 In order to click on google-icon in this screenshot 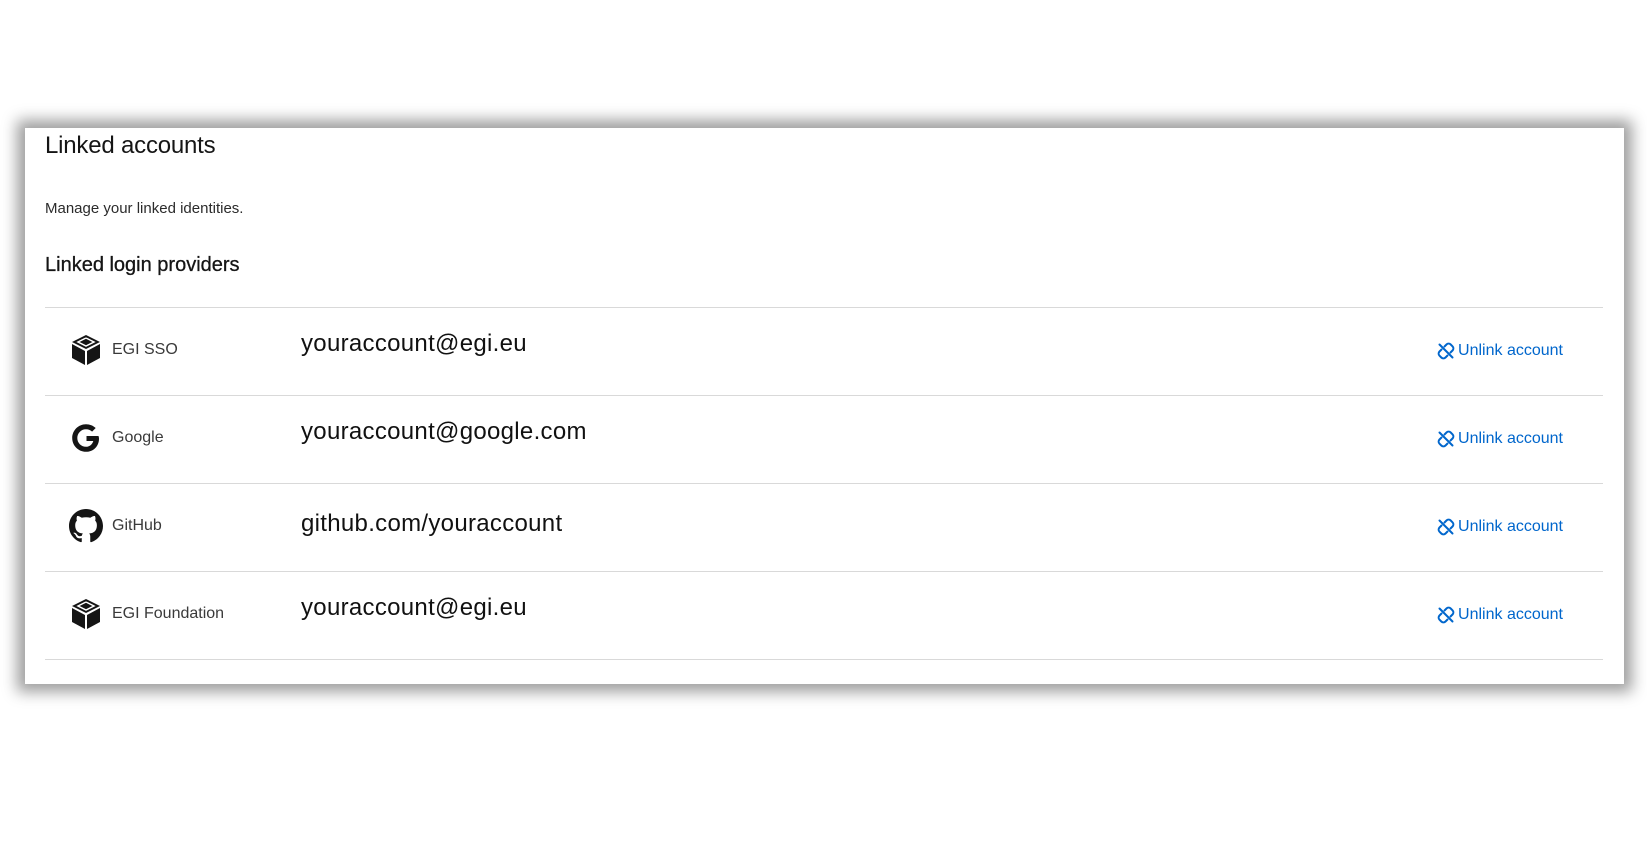, I will do `click(86, 438)`.